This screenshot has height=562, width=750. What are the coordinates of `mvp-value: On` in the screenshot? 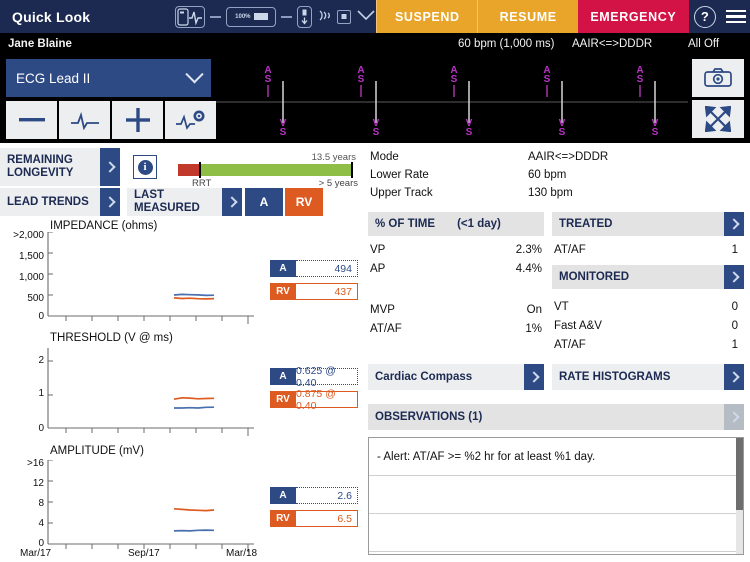 It's located at (534, 310).